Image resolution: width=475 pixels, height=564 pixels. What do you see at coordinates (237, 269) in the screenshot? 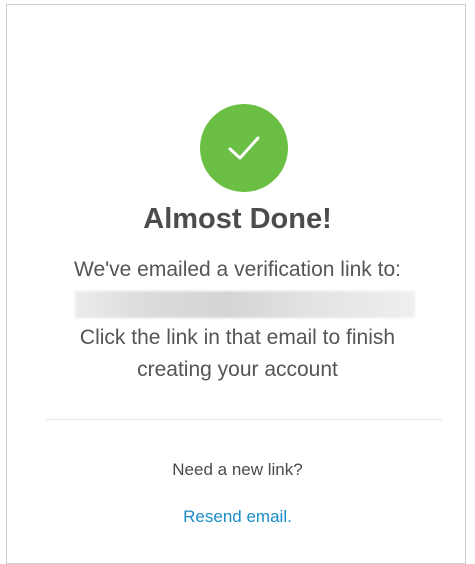
I see `email-sent-text: We've emailed a verification link to:` at bounding box center [237, 269].